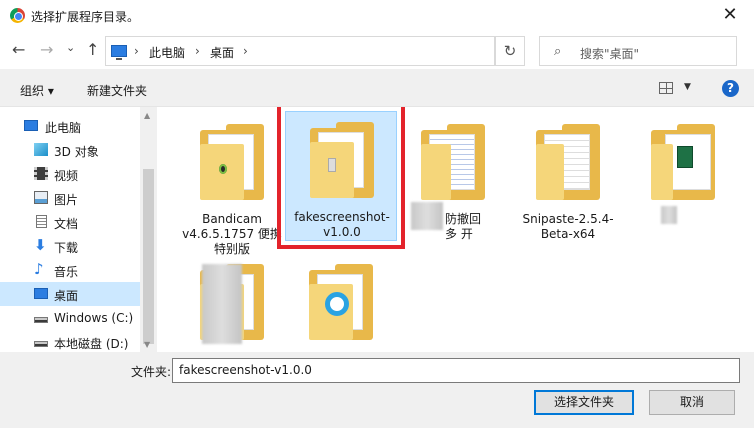  I want to click on documents-icon, so click(41, 221).